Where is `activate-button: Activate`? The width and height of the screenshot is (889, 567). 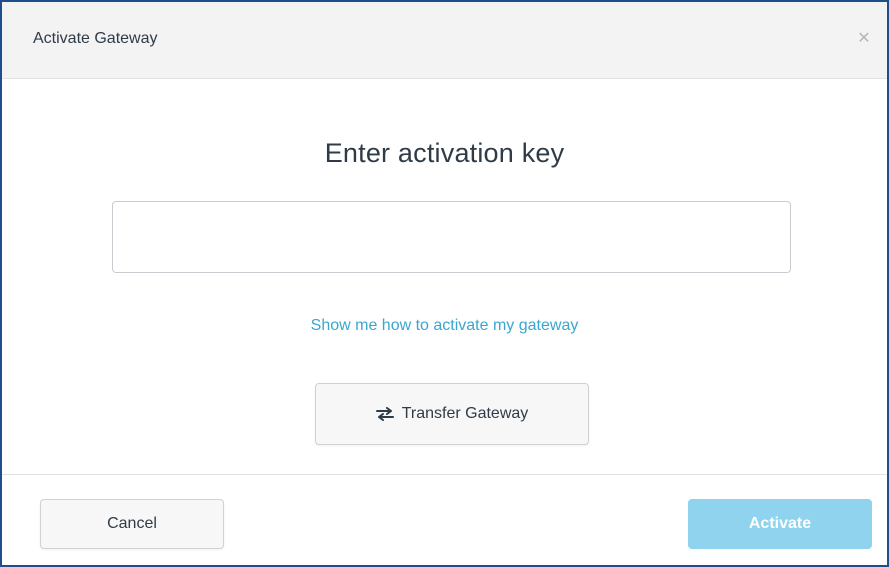
activate-button: Activate is located at coordinates (780, 524).